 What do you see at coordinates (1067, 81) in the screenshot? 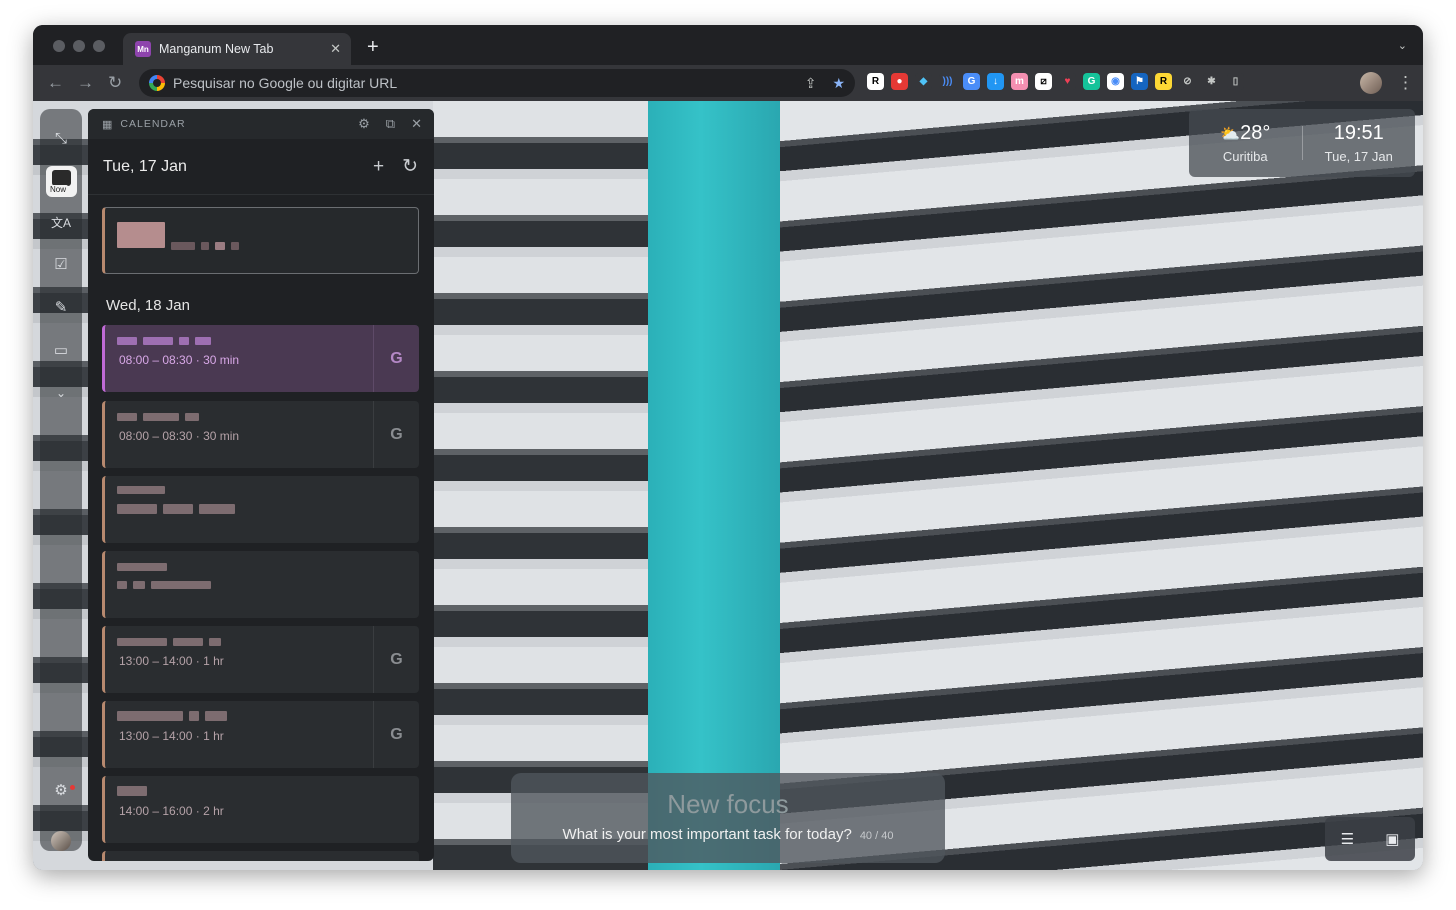
I see `pocket-icon: ♥` at bounding box center [1067, 81].